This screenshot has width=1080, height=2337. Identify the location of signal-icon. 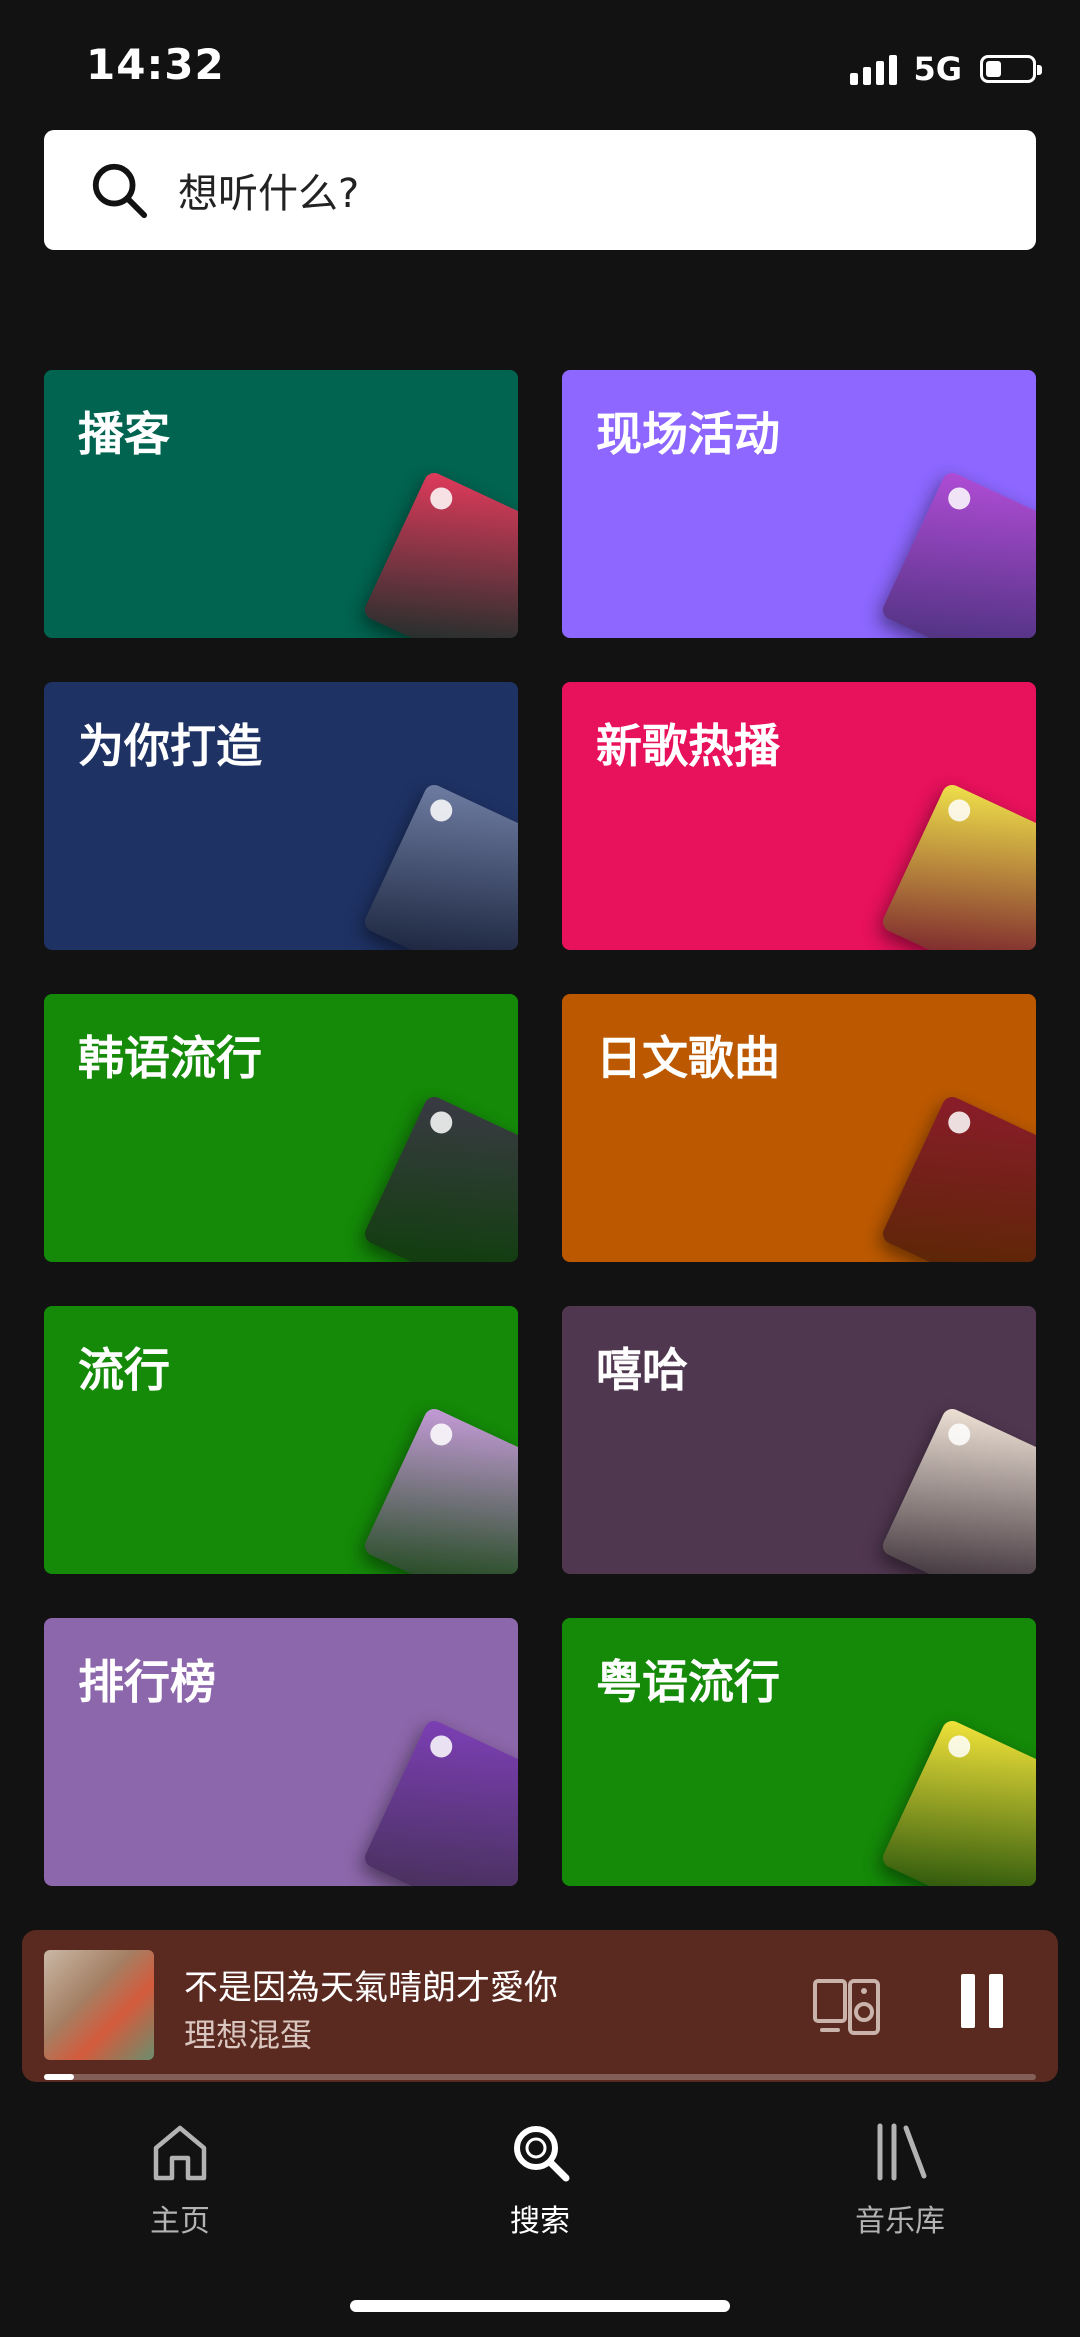
(874, 69).